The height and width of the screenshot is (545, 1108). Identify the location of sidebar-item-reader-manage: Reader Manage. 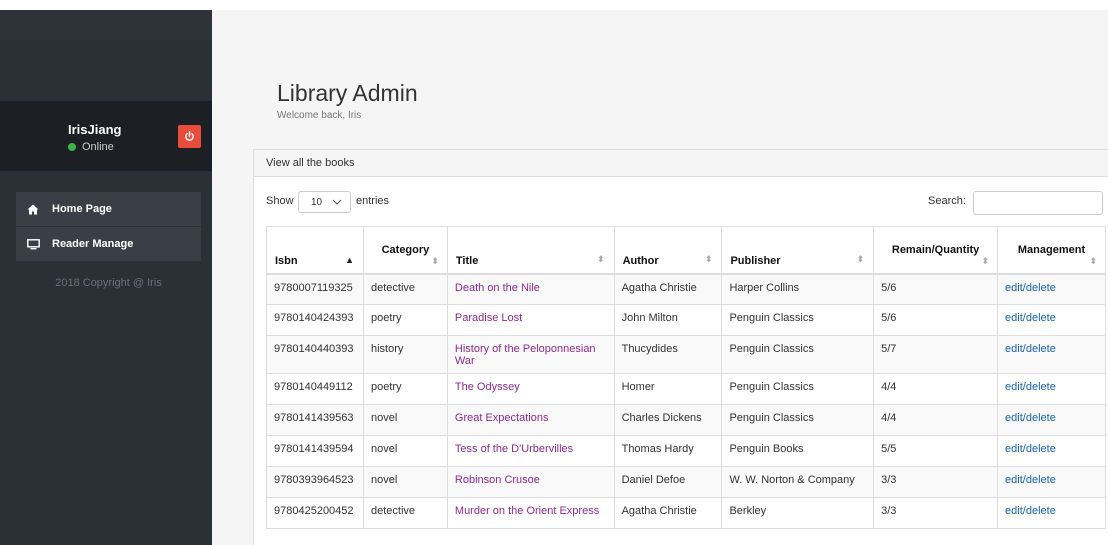
(108, 244).